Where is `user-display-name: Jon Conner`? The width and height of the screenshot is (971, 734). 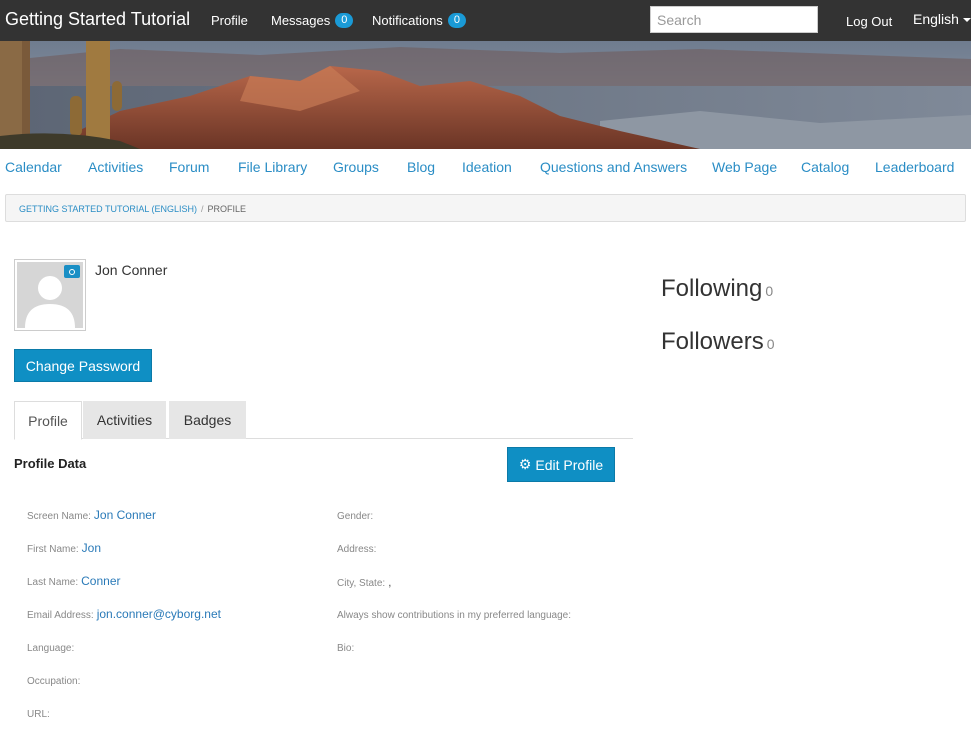 user-display-name: Jon Conner is located at coordinates (131, 270).